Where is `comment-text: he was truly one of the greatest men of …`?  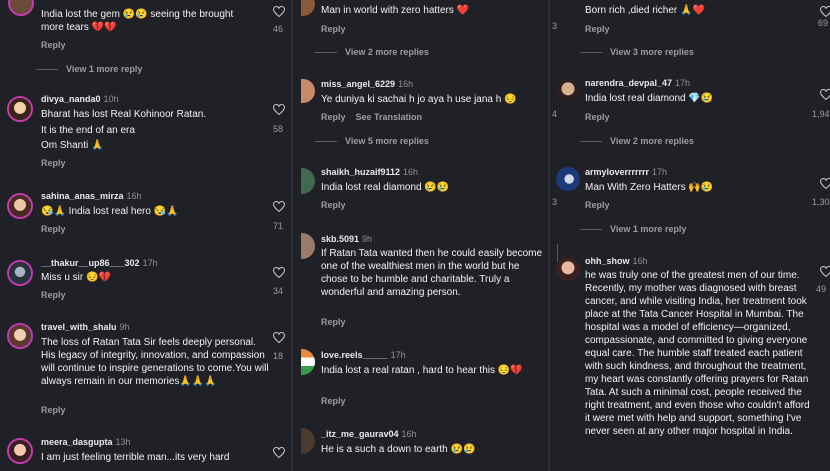 comment-text: he was truly one of the greatest men of … is located at coordinates (697, 353).